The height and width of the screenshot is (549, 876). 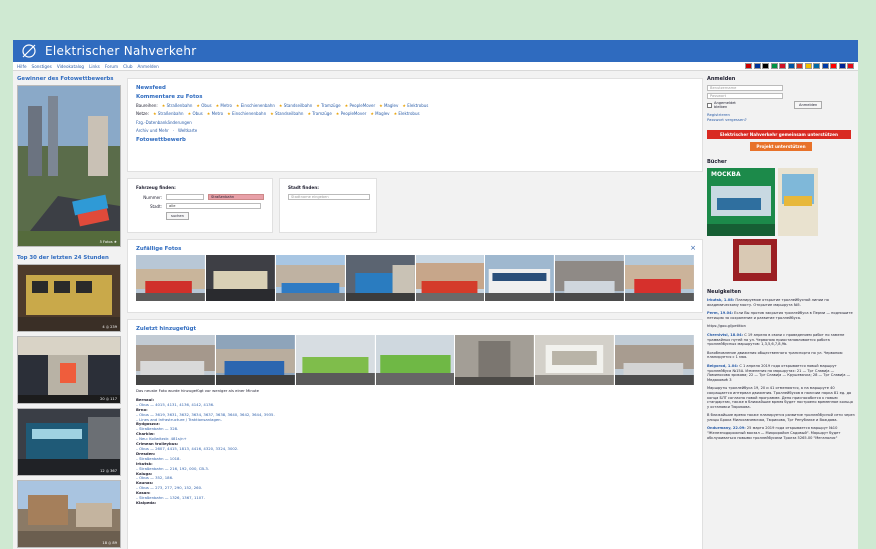 I want to click on news-item-headline: Belgorod, 1.04:, so click(x=722, y=366).